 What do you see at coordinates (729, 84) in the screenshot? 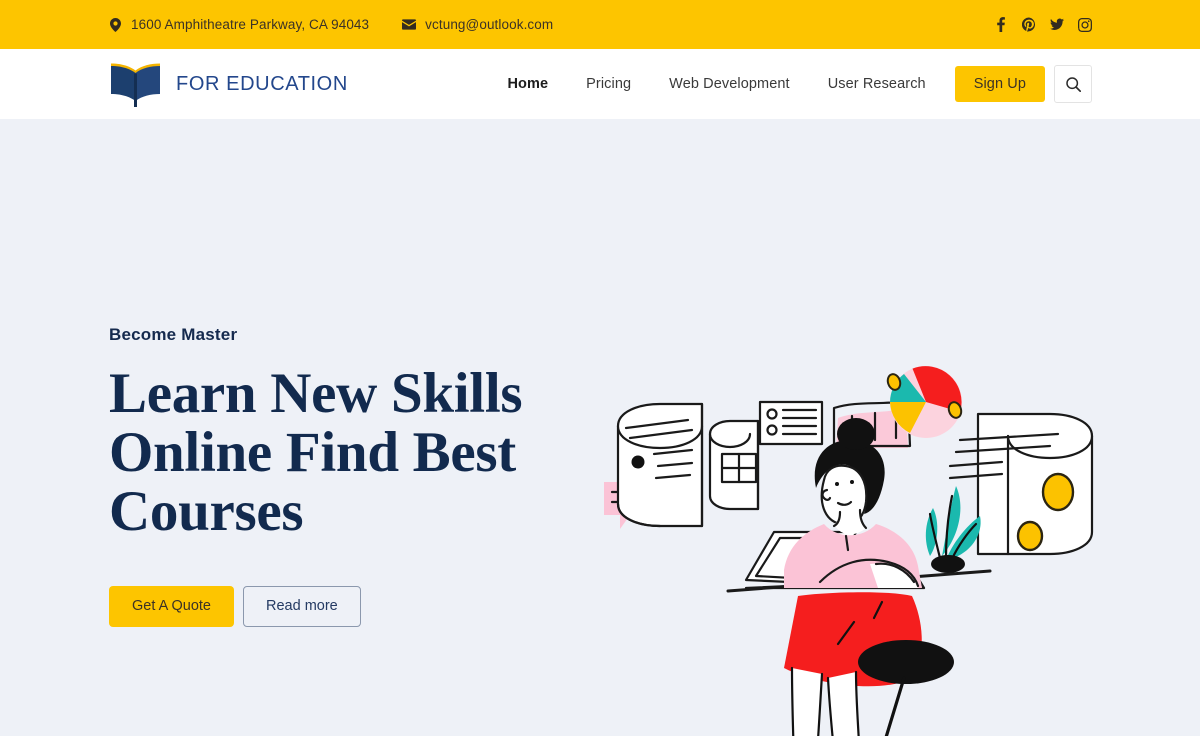
I see `nav-item-web-development: Web Development` at bounding box center [729, 84].